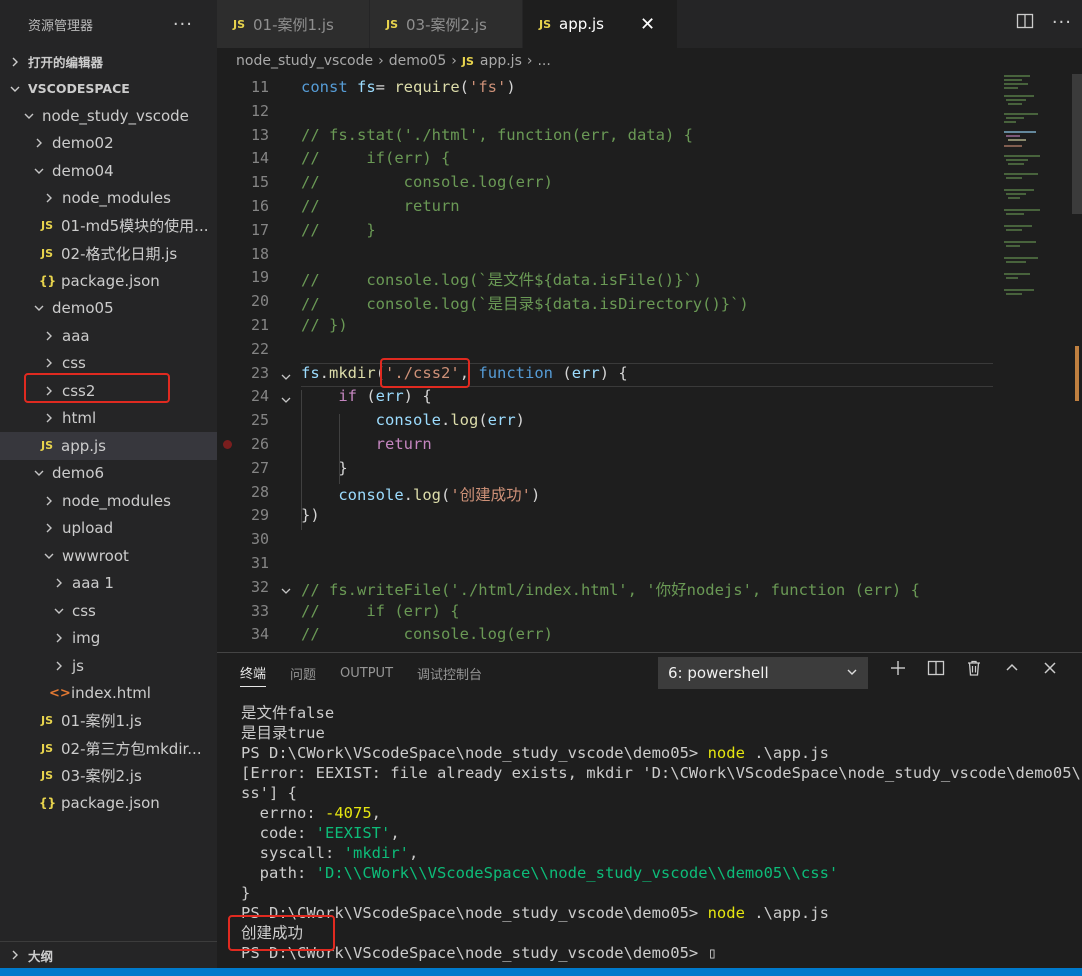 The width and height of the screenshot is (1082, 976). I want to click on breadcrumb-file: app.js, so click(501, 61).